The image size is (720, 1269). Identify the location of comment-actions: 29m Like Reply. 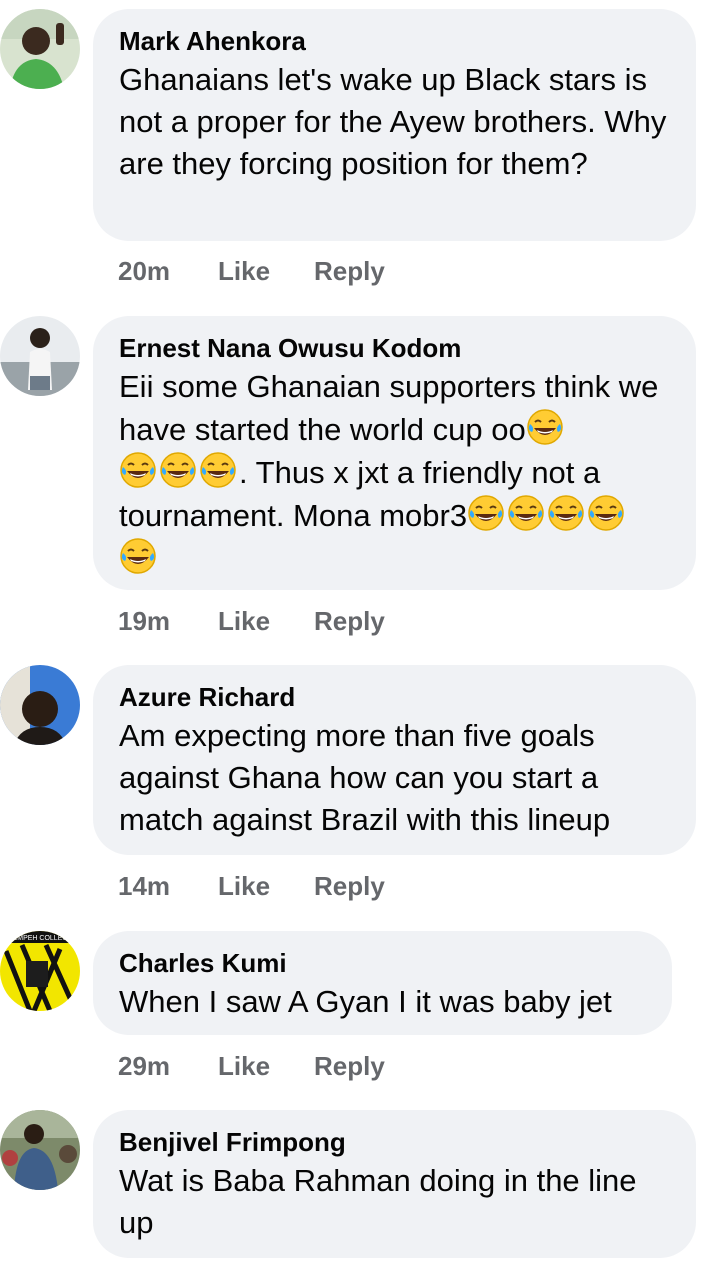
(251, 1066).